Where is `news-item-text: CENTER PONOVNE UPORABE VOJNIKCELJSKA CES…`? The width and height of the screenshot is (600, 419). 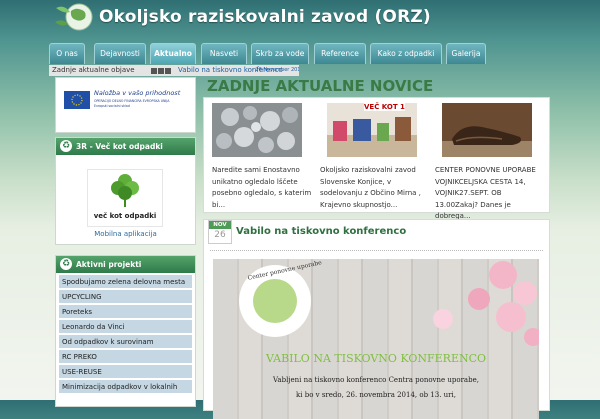
news-item-text: CENTER PONOVNE UPORABE VOJNIKCELJSKA CES… is located at coordinates (487, 194).